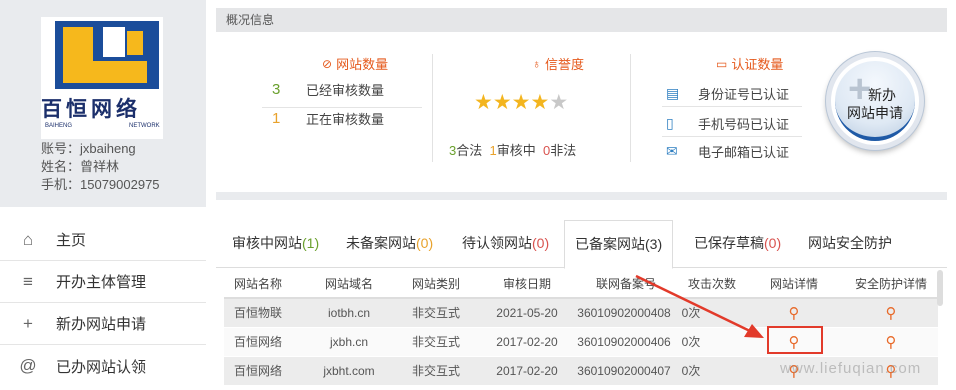  I want to click on tab-count: (1), so click(311, 243).